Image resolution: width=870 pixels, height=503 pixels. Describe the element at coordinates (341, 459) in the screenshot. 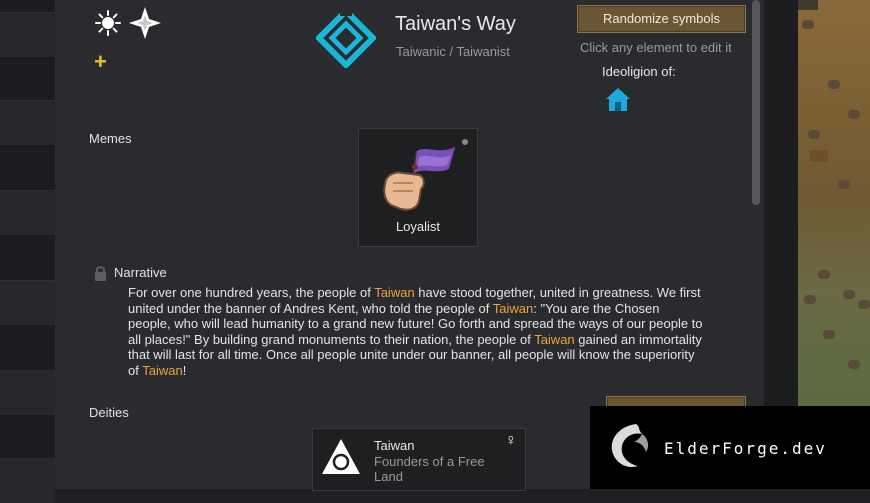

I see `deity-triangle-icon` at that location.